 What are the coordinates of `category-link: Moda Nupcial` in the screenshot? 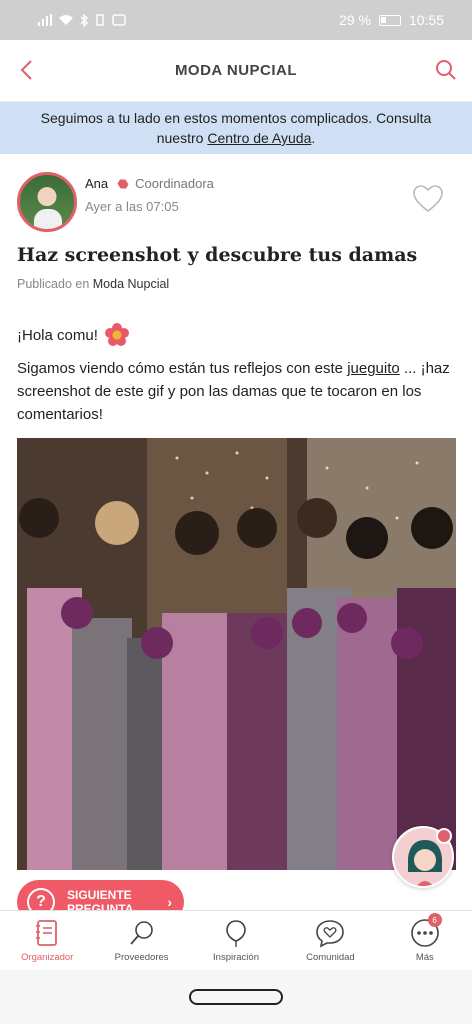 It's located at (131, 284).